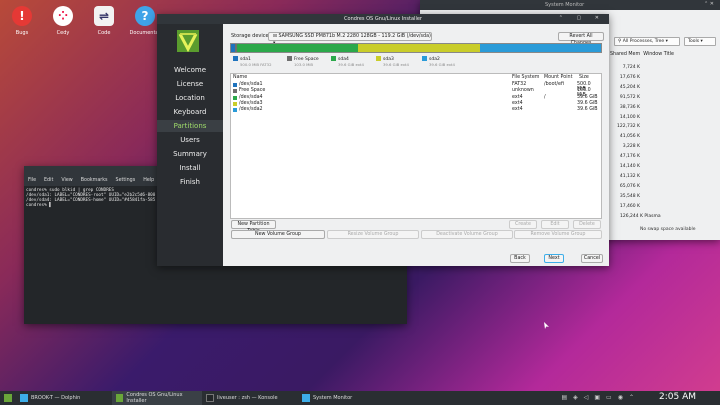 Image resolution: width=720 pixels, height=405 pixels. I want to click on storage-label: Storage device:, so click(251, 36).